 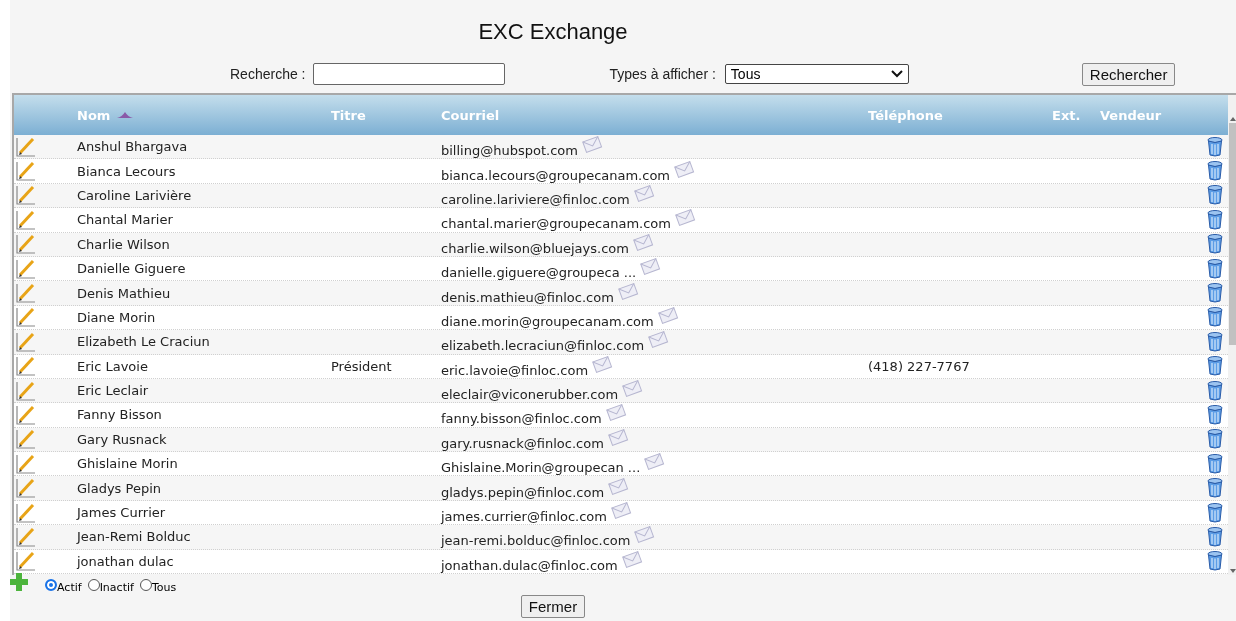 I want to click on name-cell-text: Caroline Larivière, so click(x=135, y=195).